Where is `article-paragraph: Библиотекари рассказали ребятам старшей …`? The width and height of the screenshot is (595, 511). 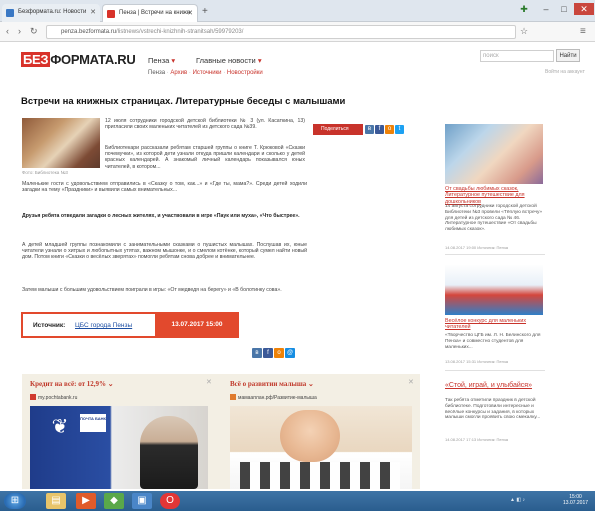
article-paragraph: Библиотекари рассказали ребятам старшей … is located at coordinates (205, 157).